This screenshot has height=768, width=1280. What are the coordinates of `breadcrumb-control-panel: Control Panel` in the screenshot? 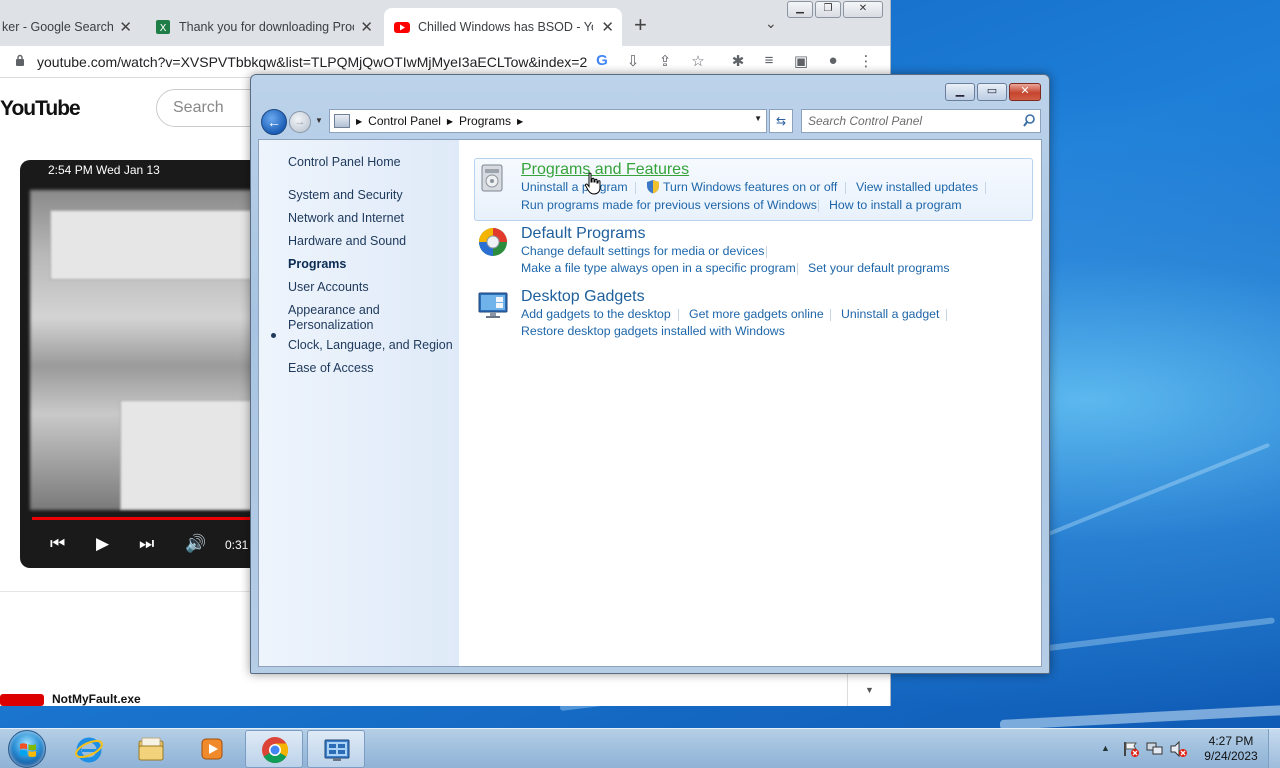 It's located at (404, 121).